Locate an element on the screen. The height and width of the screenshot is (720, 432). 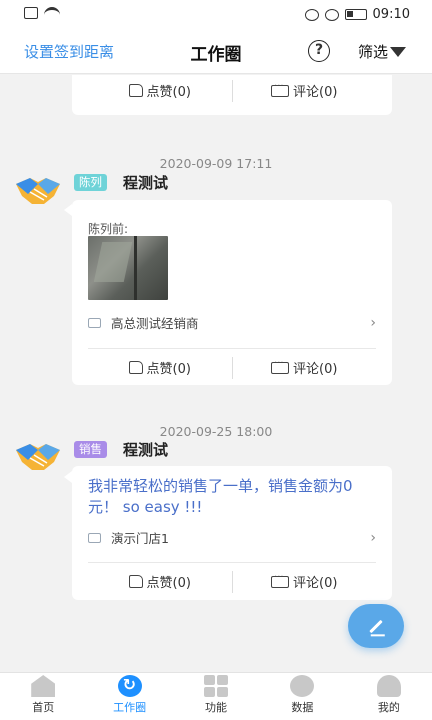
status-right: 09:10 is located at coordinates (357, 14).